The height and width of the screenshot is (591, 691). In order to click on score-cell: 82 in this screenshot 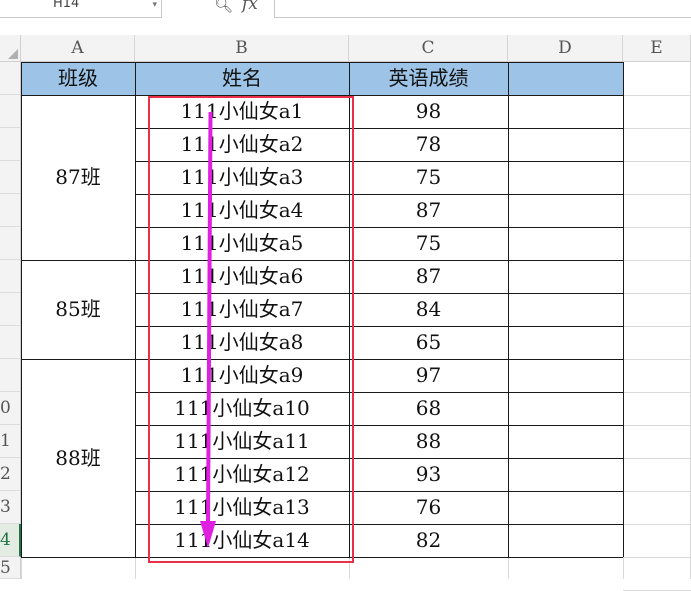, I will do `click(428, 540)`.